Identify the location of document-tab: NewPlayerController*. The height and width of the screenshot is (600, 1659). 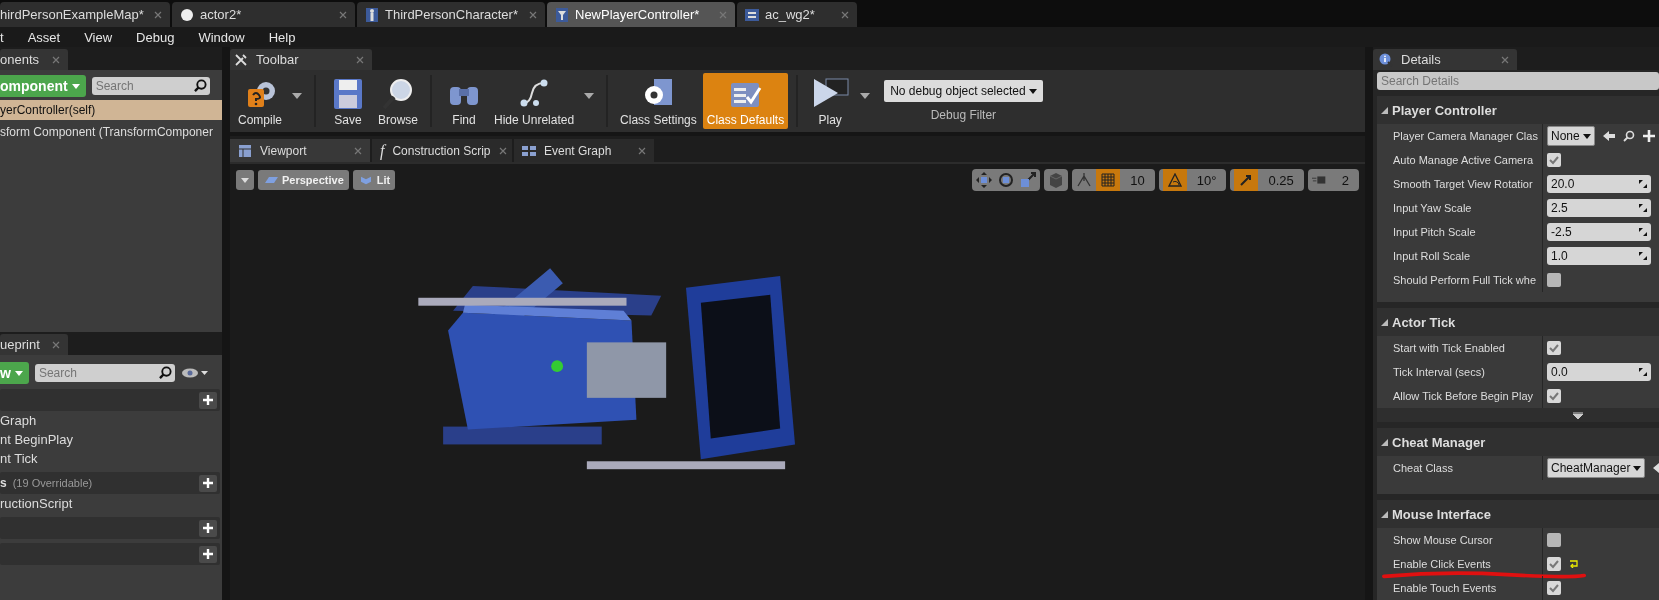
(641, 14).